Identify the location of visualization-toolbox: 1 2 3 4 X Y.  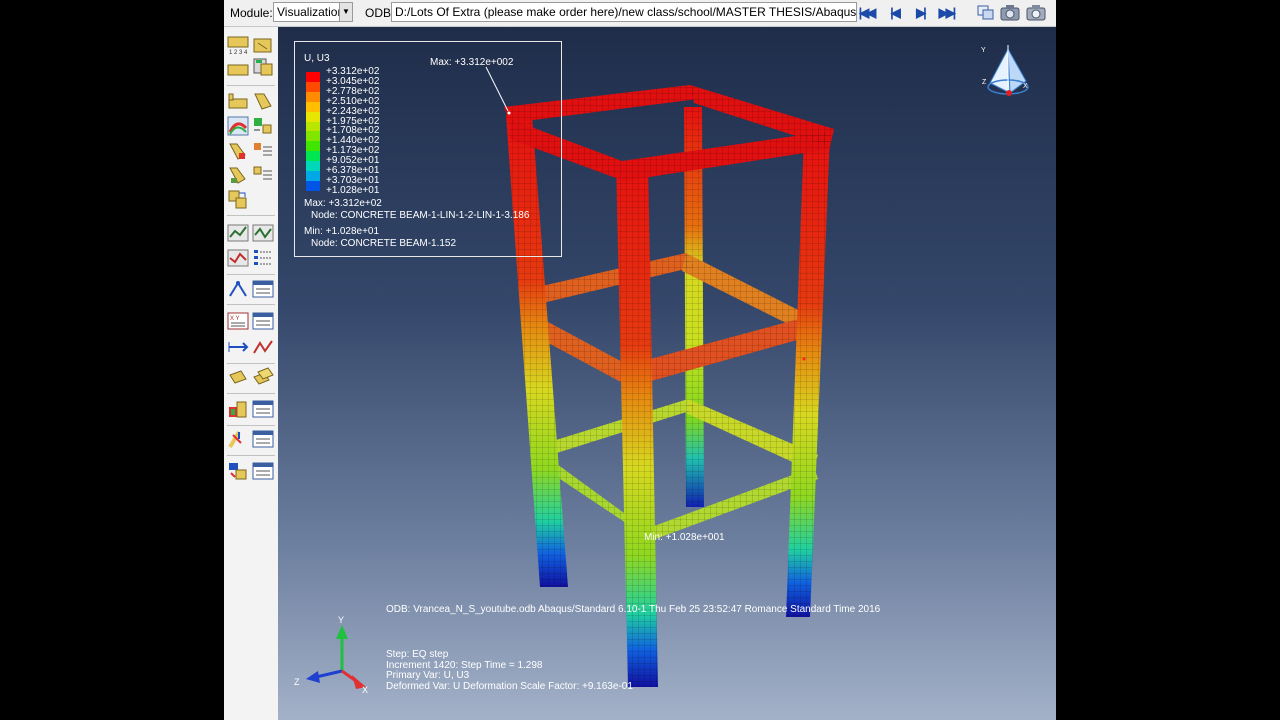
(251, 373).